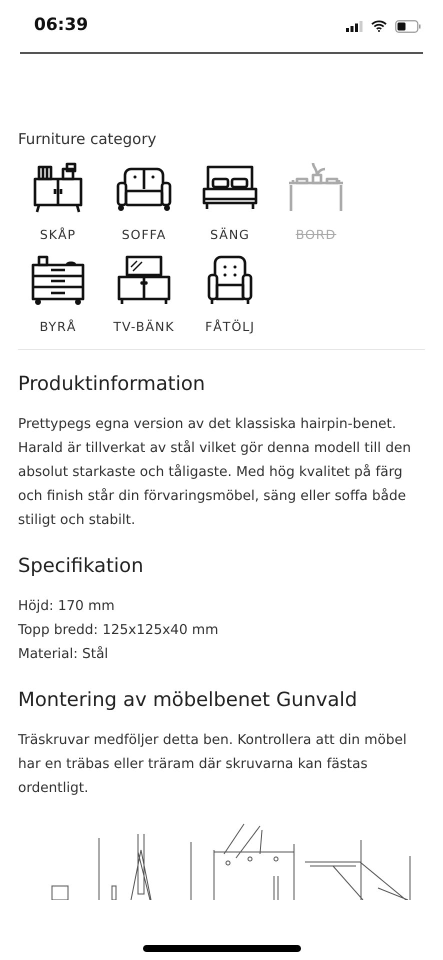 The width and height of the screenshot is (443, 960). Describe the element at coordinates (408, 26) in the screenshot. I see `battery-icon` at that location.